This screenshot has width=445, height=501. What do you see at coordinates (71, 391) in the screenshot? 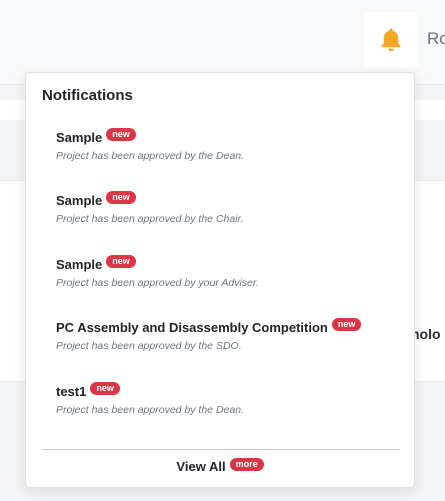
I see `notification-title: test1` at bounding box center [71, 391].